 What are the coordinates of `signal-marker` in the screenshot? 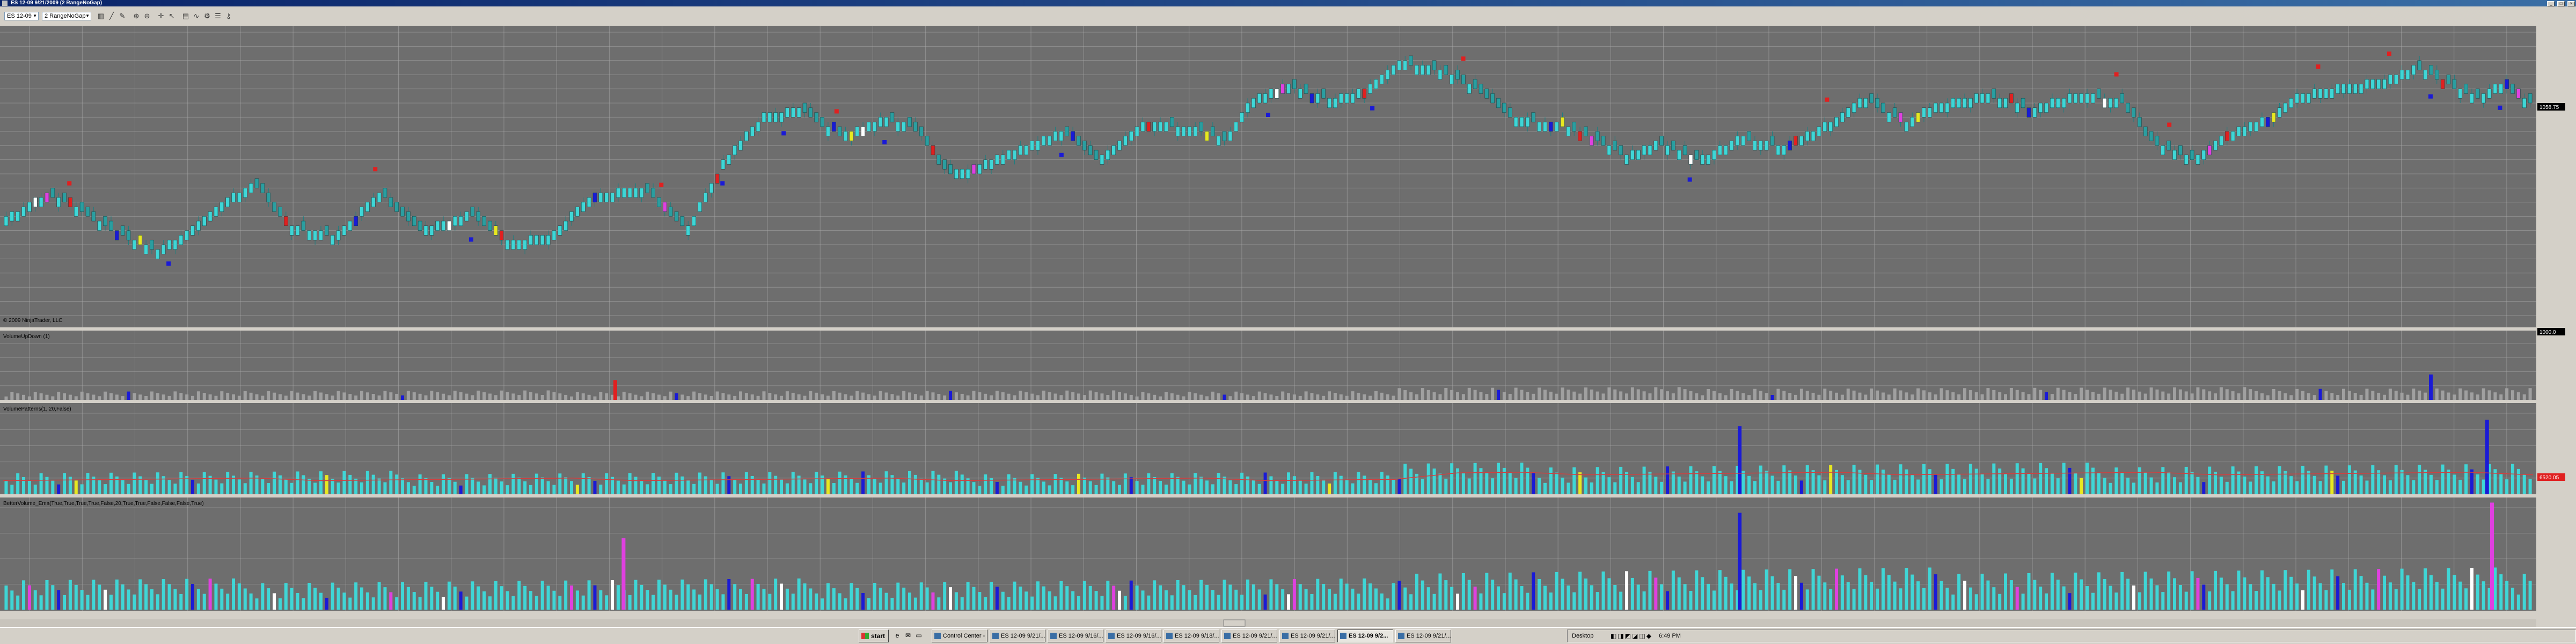 It's located at (2430, 96).